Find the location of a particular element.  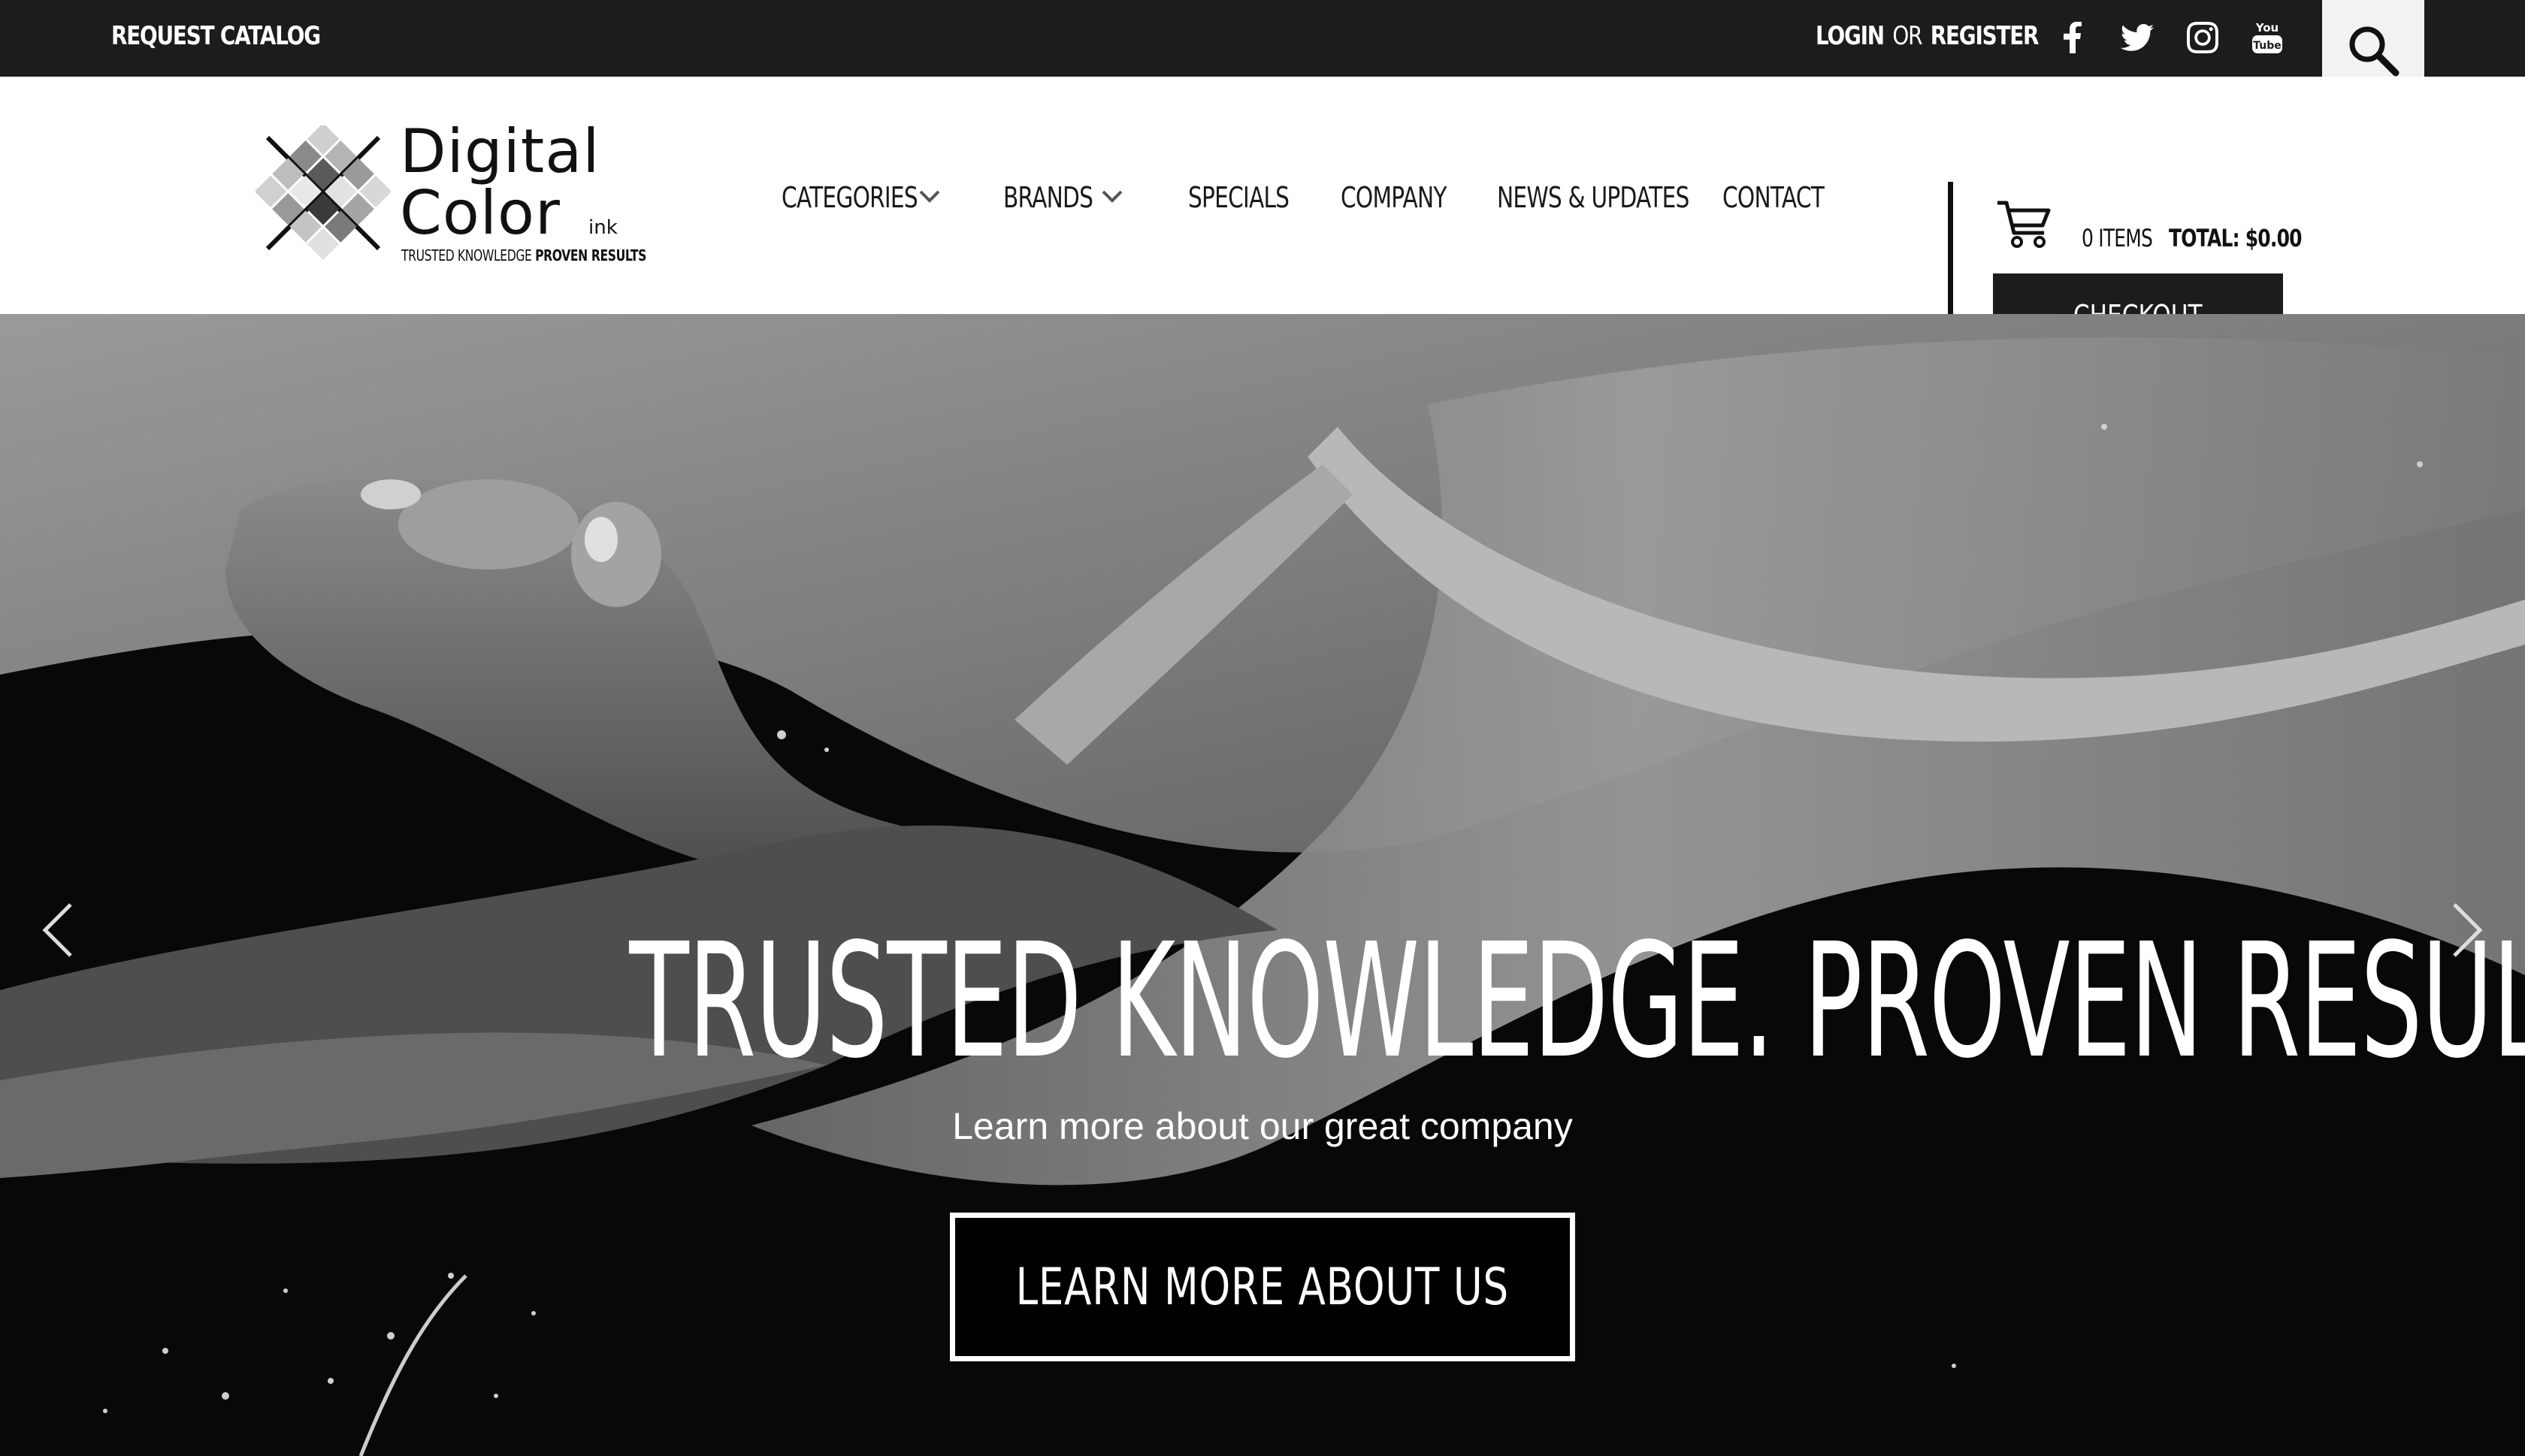

hero-title-text: TRUSTED KNOWLEDGE. PROVEN RESULTS. is located at coordinates (1577, 1001).